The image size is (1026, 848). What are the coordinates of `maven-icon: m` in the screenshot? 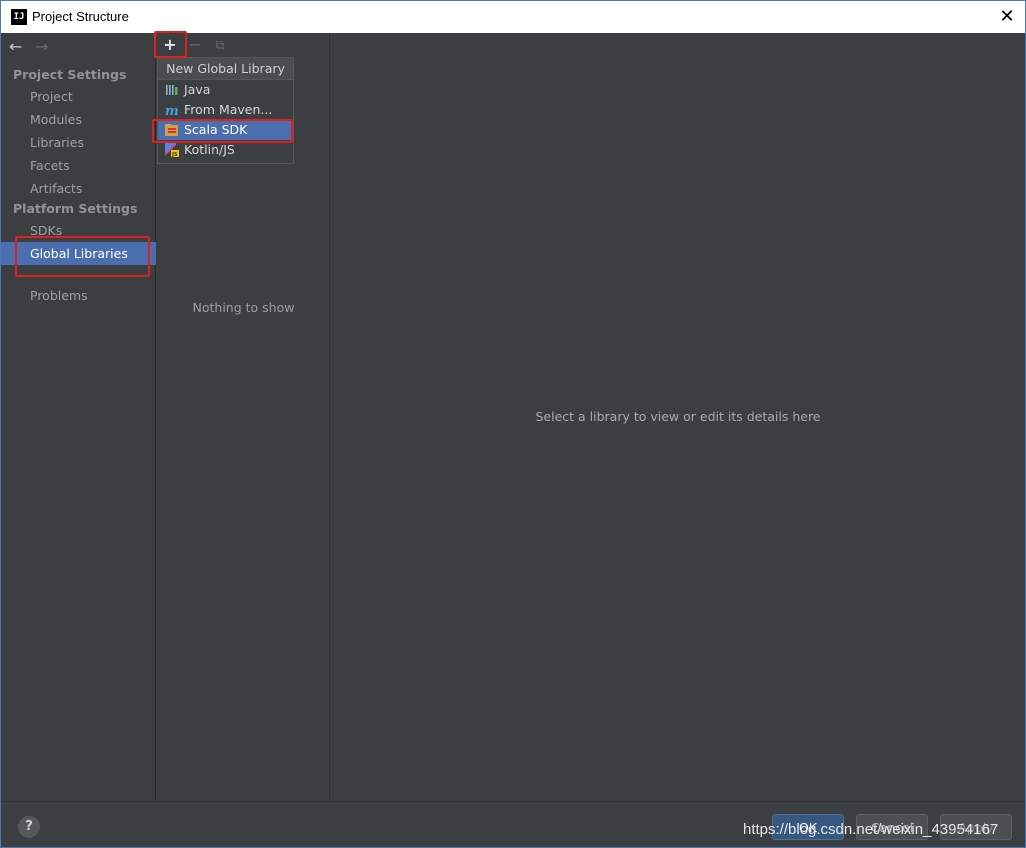 It's located at (172, 110).